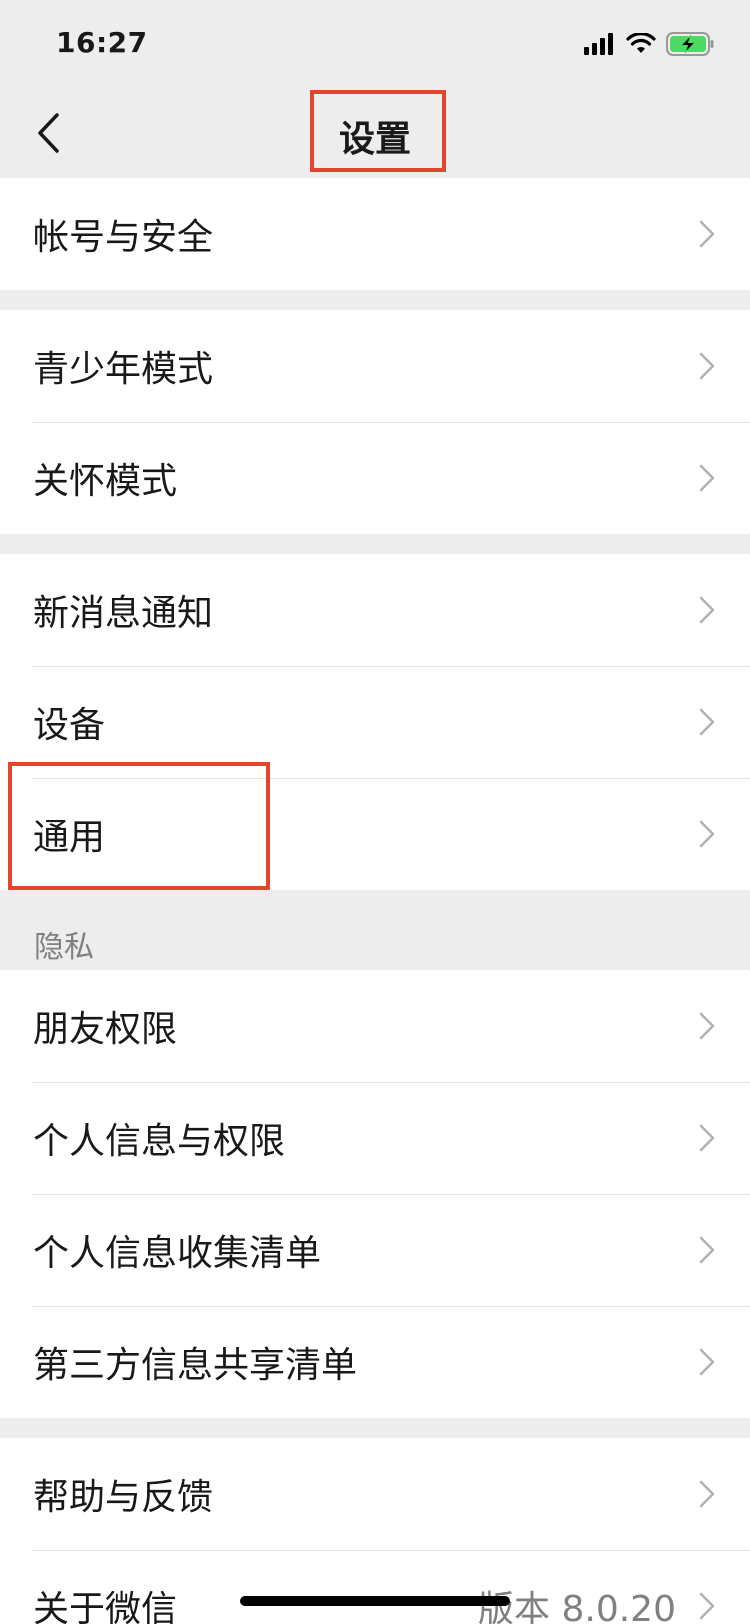 Image resolution: width=750 pixels, height=1624 pixels. What do you see at coordinates (690, 44) in the screenshot?
I see `battery-charging-icon` at bounding box center [690, 44].